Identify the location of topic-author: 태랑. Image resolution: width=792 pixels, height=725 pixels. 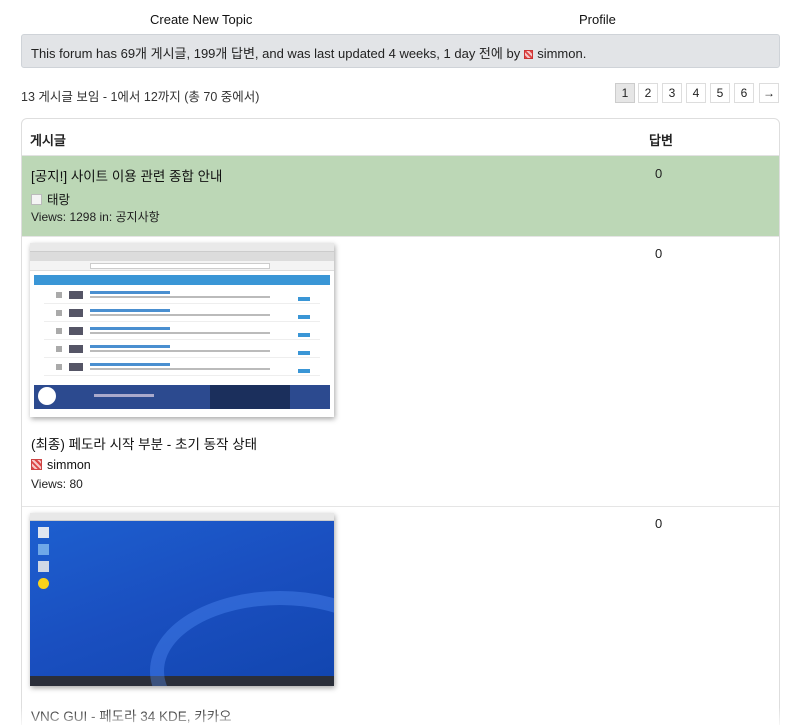
(50, 198).